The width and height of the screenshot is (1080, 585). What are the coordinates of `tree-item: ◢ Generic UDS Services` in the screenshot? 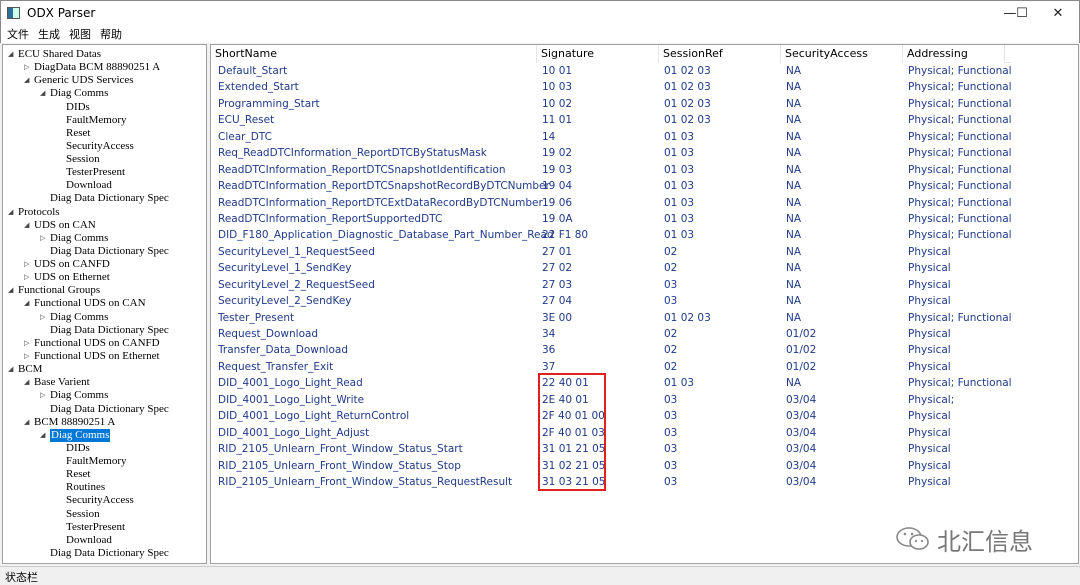 It's located at (103, 80).